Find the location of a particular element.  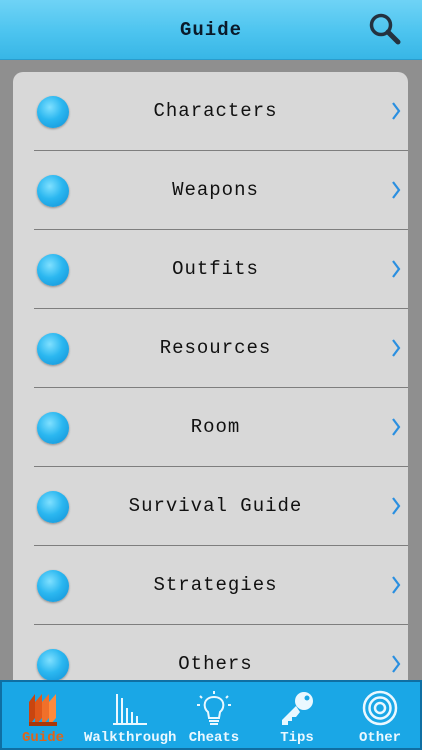

tab-label: Cheats is located at coordinates (214, 738).